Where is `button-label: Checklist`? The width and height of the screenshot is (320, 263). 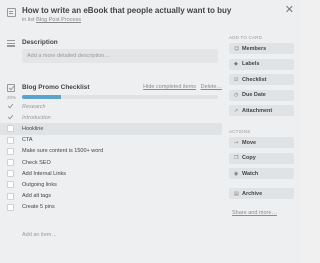 button-label: Checklist is located at coordinates (254, 79).